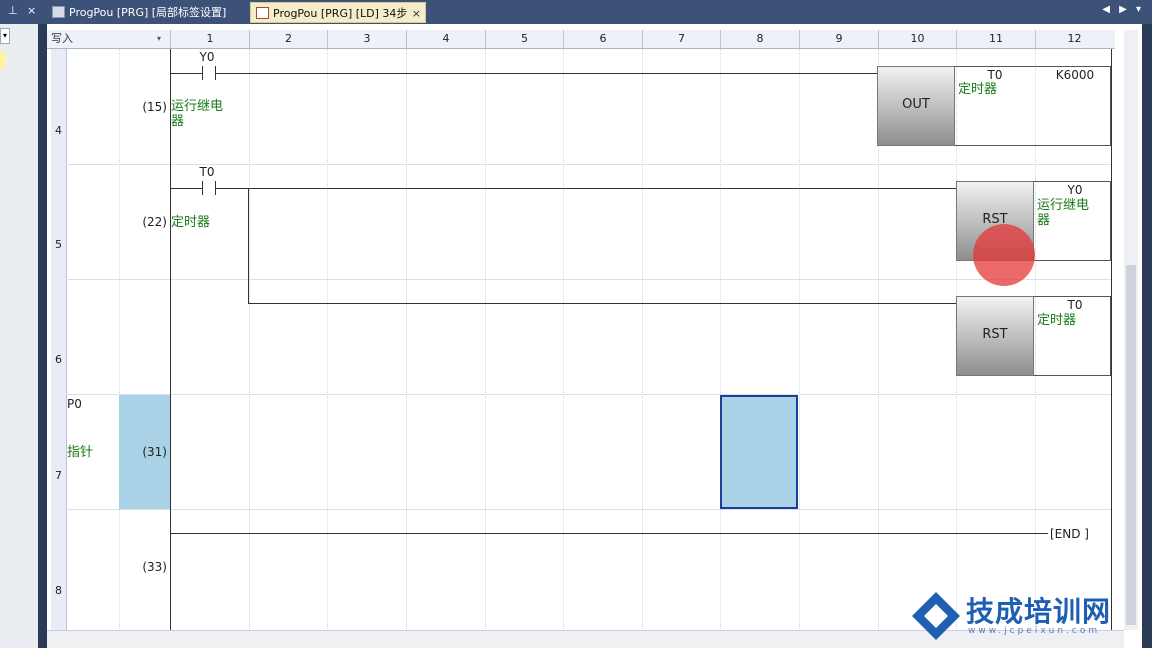 The image size is (1152, 648). Describe the element at coordinates (916, 106) in the screenshot. I see `out-instruction-button: OUT` at that location.